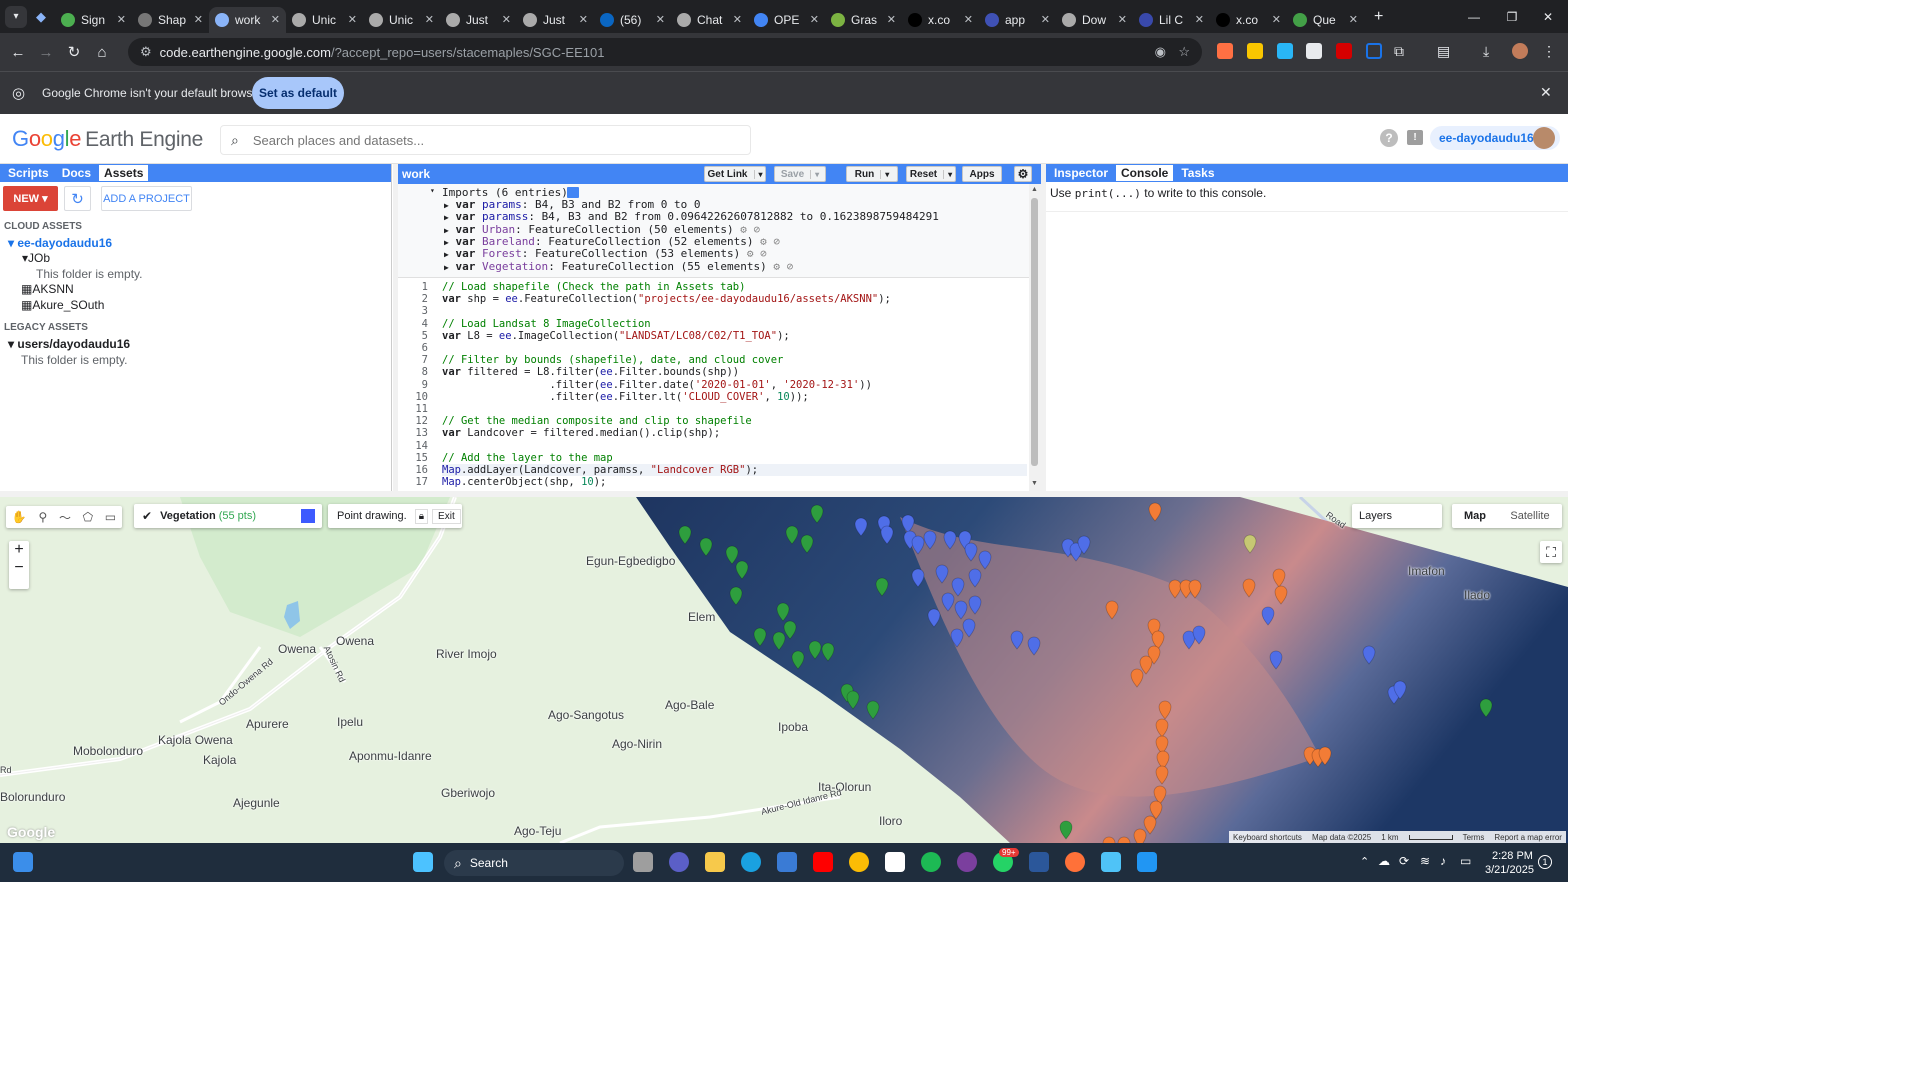 Image resolution: width=1920 pixels, height=1080 pixels. I want to click on sync-icon: ⟳, so click(1404, 861).